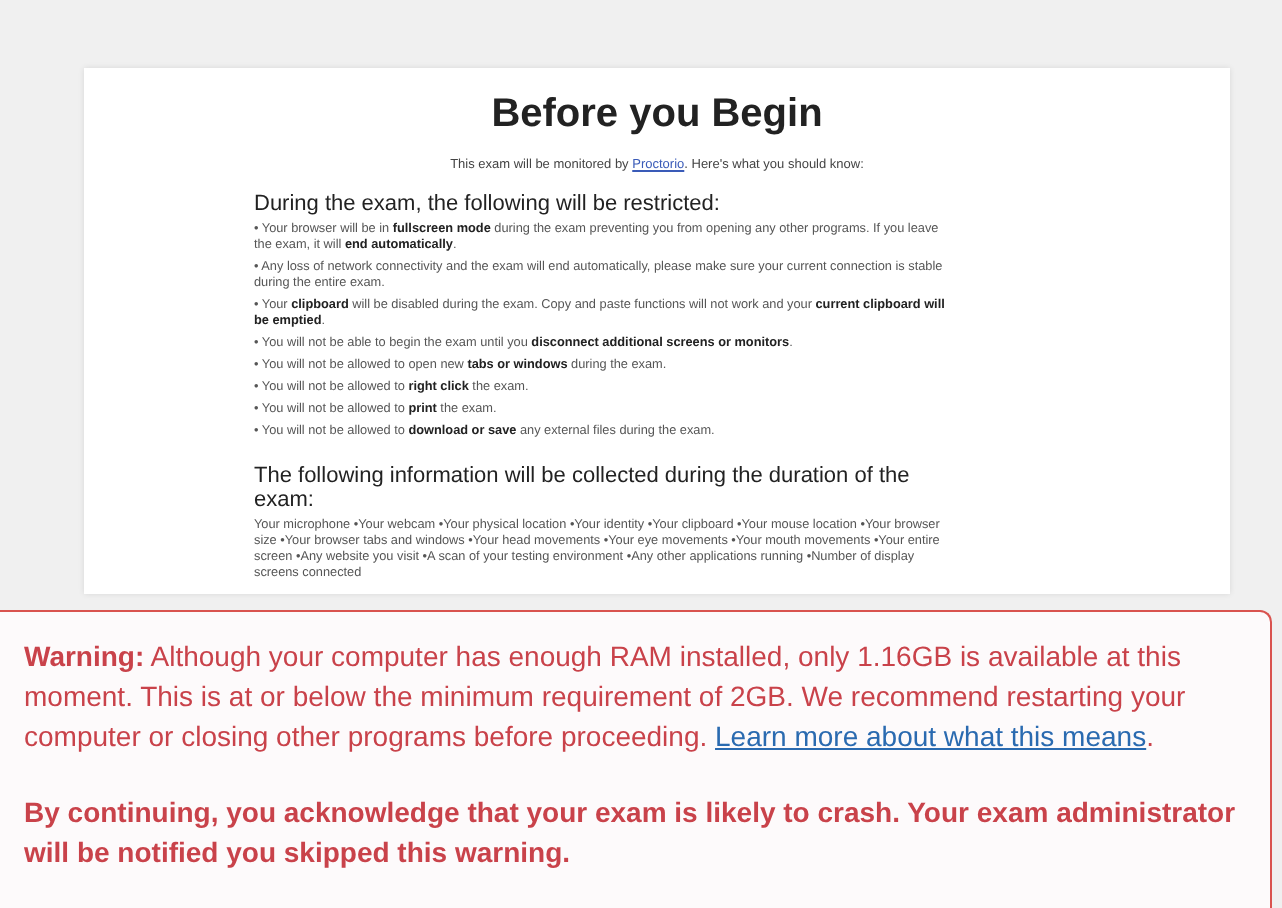 The height and width of the screenshot is (908, 1282). Describe the element at coordinates (583, 488) in the screenshot. I see `section-heading: The following information will be collected during the duration of the exam:` at that location.